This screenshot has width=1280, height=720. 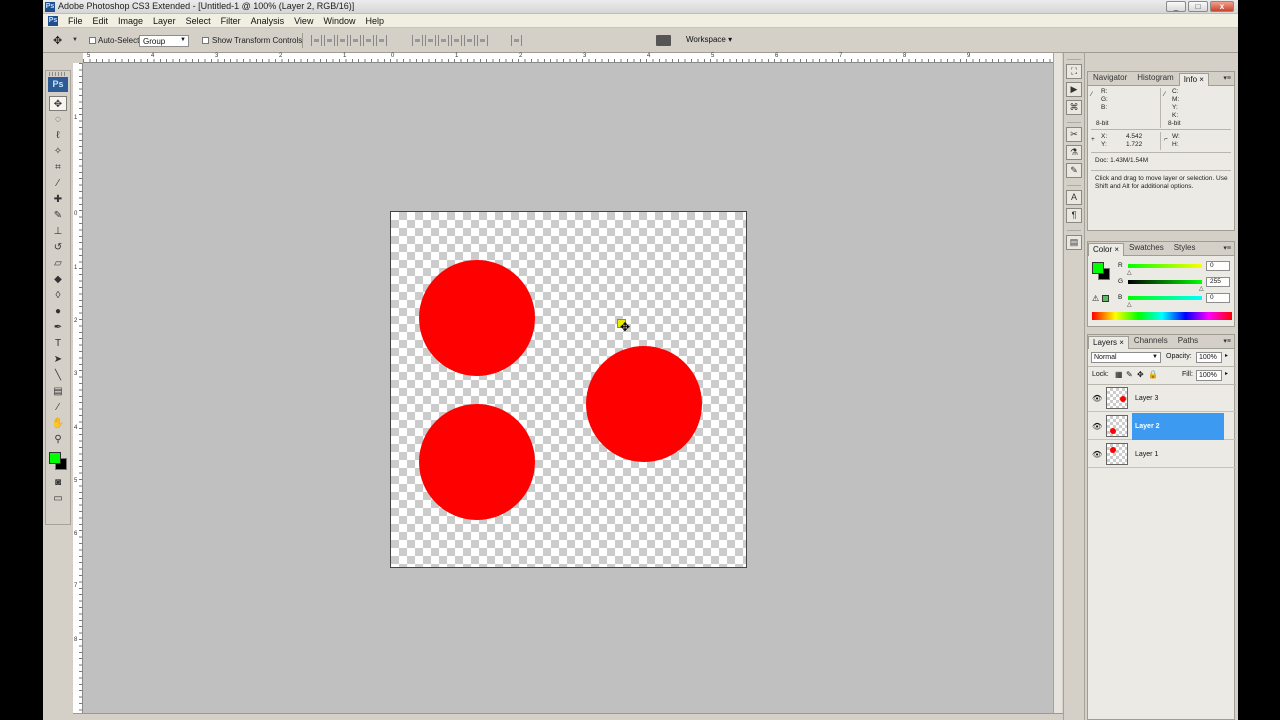 What do you see at coordinates (1129, 374) in the screenshot?
I see `lock-image-icon: ✎` at bounding box center [1129, 374].